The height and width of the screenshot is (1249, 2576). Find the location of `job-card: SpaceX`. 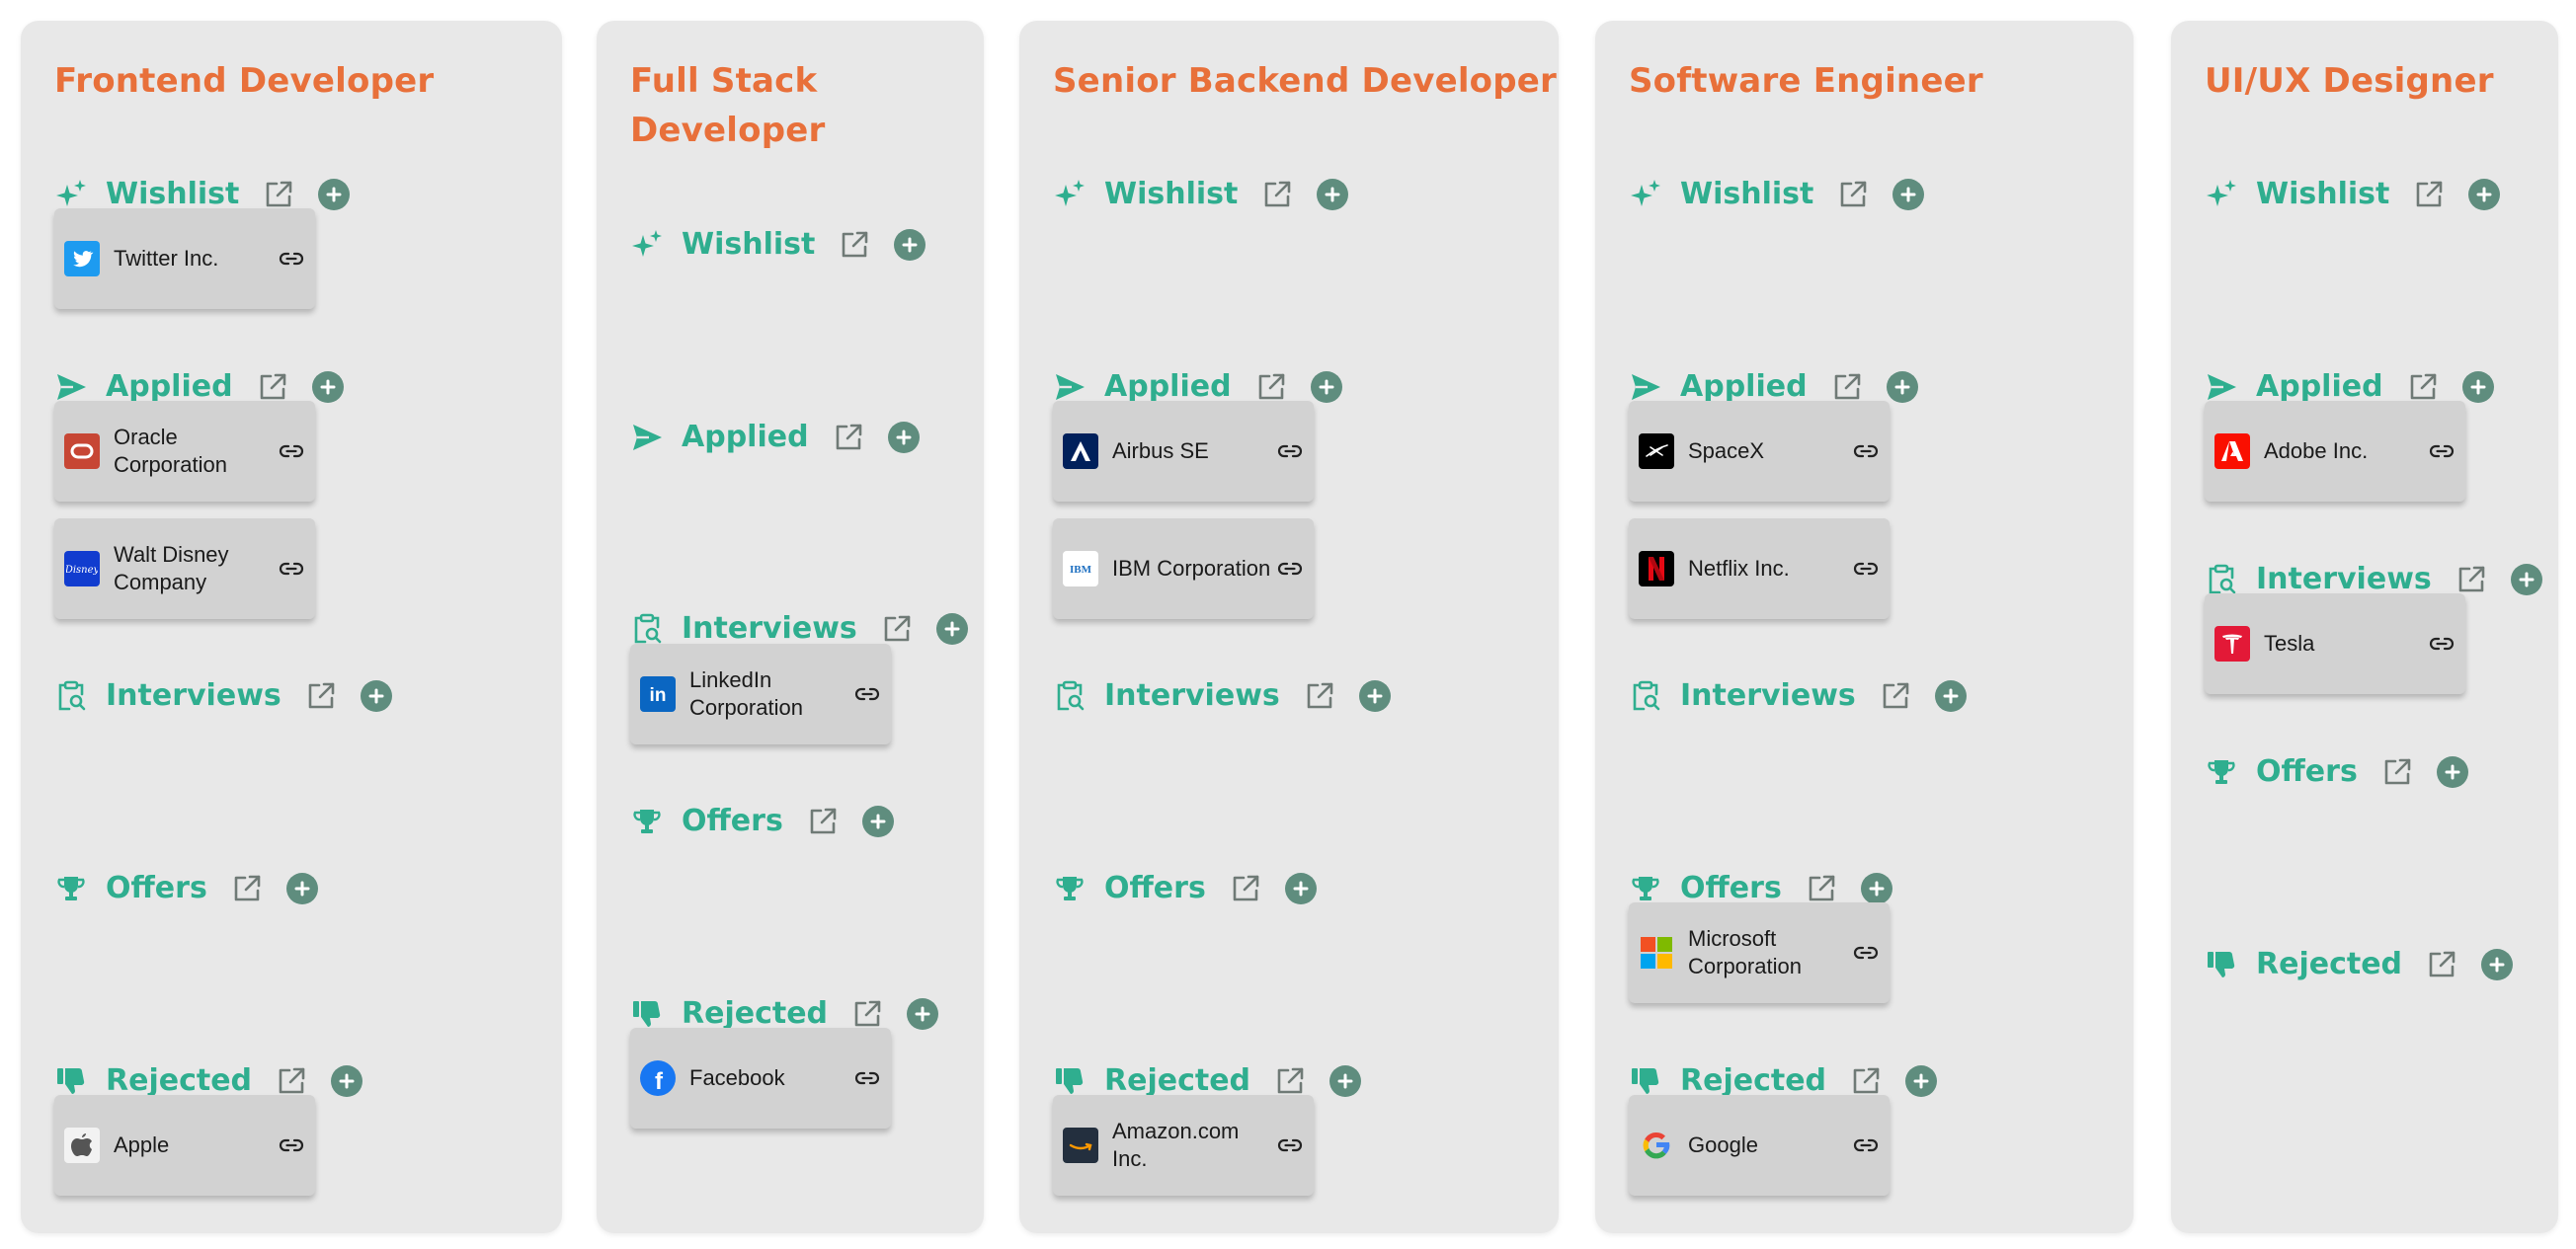

job-card: SpaceX is located at coordinates (1759, 451).